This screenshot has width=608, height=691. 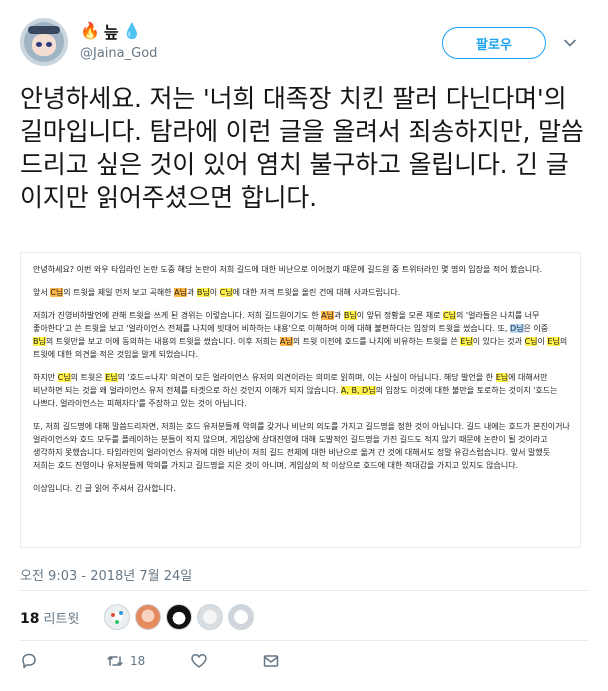 What do you see at coordinates (138, 661) in the screenshot?
I see `retweet-action-count: 18` at bounding box center [138, 661].